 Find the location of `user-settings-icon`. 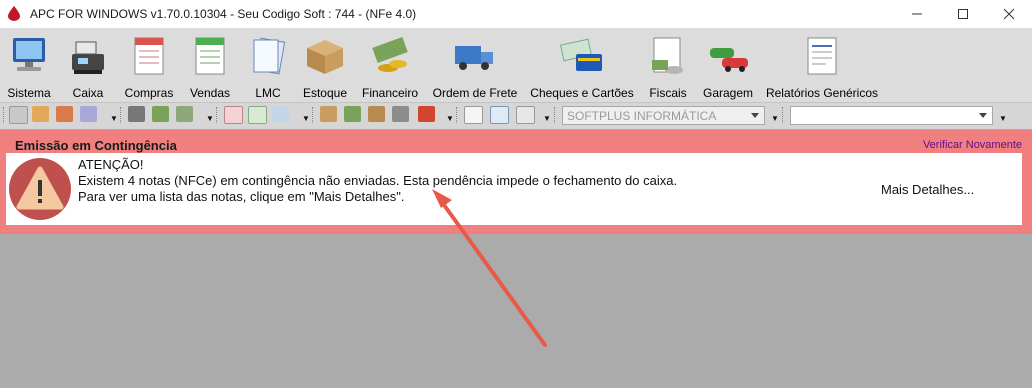

user-settings-icon is located at coordinates (88, 114).